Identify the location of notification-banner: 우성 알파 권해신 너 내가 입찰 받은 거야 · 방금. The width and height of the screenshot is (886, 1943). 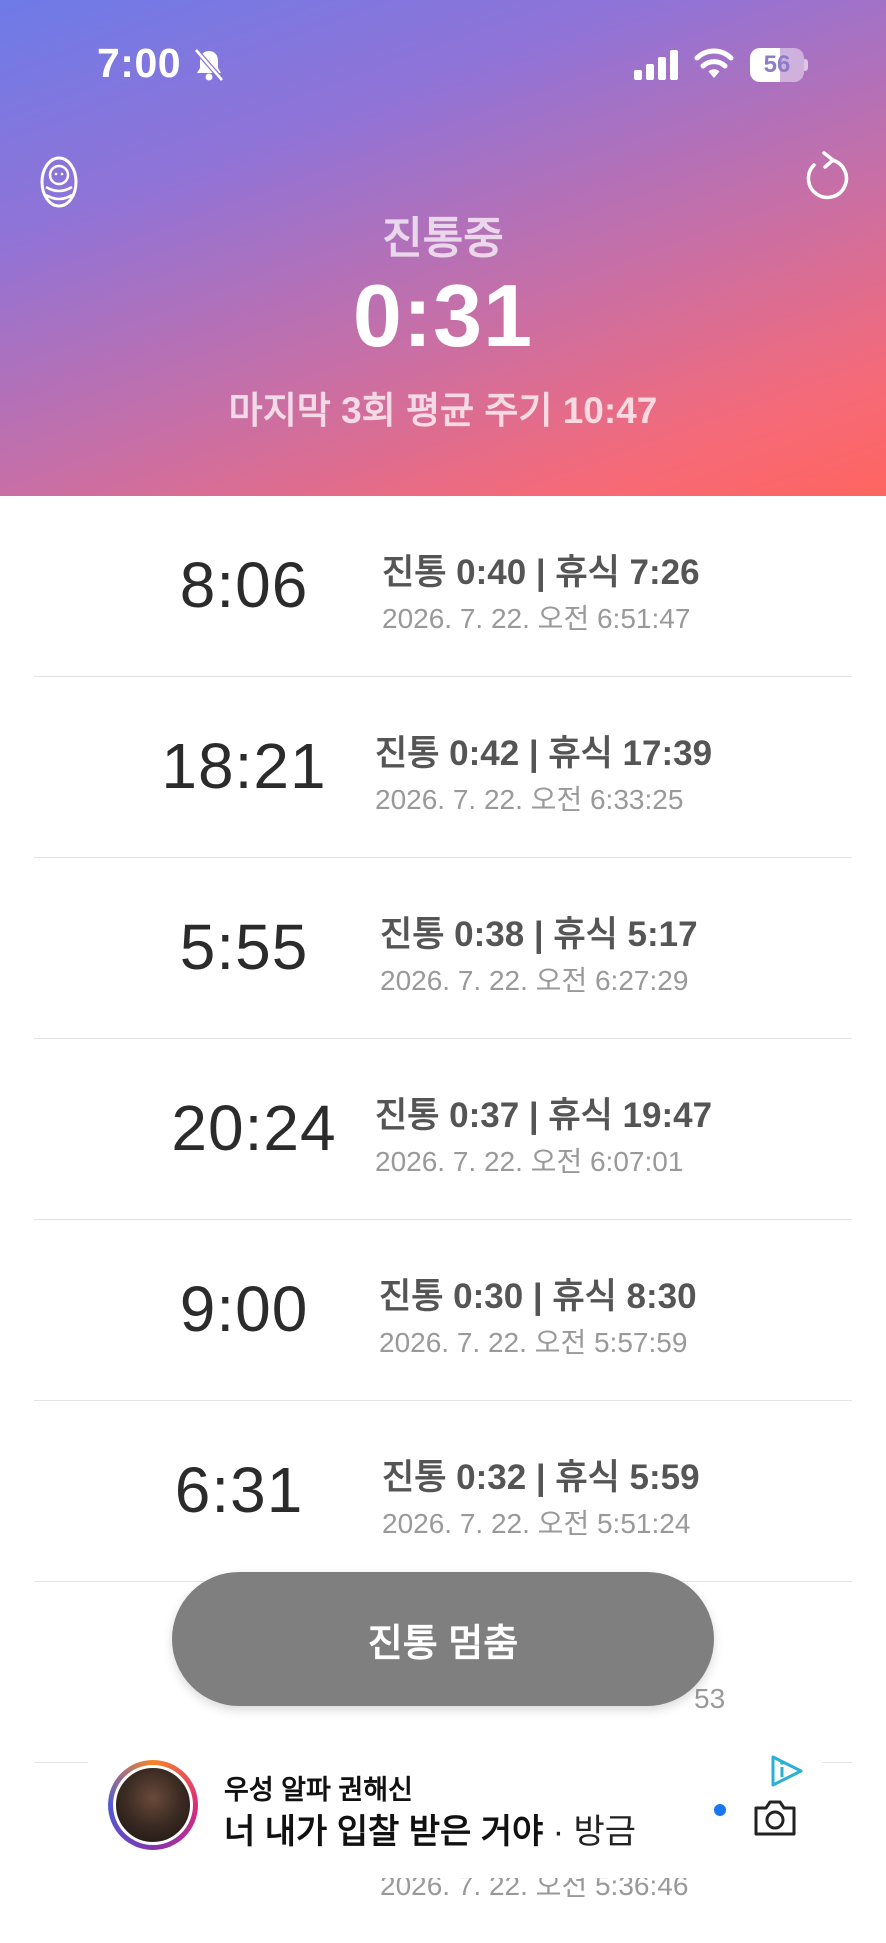
(455, 1810).